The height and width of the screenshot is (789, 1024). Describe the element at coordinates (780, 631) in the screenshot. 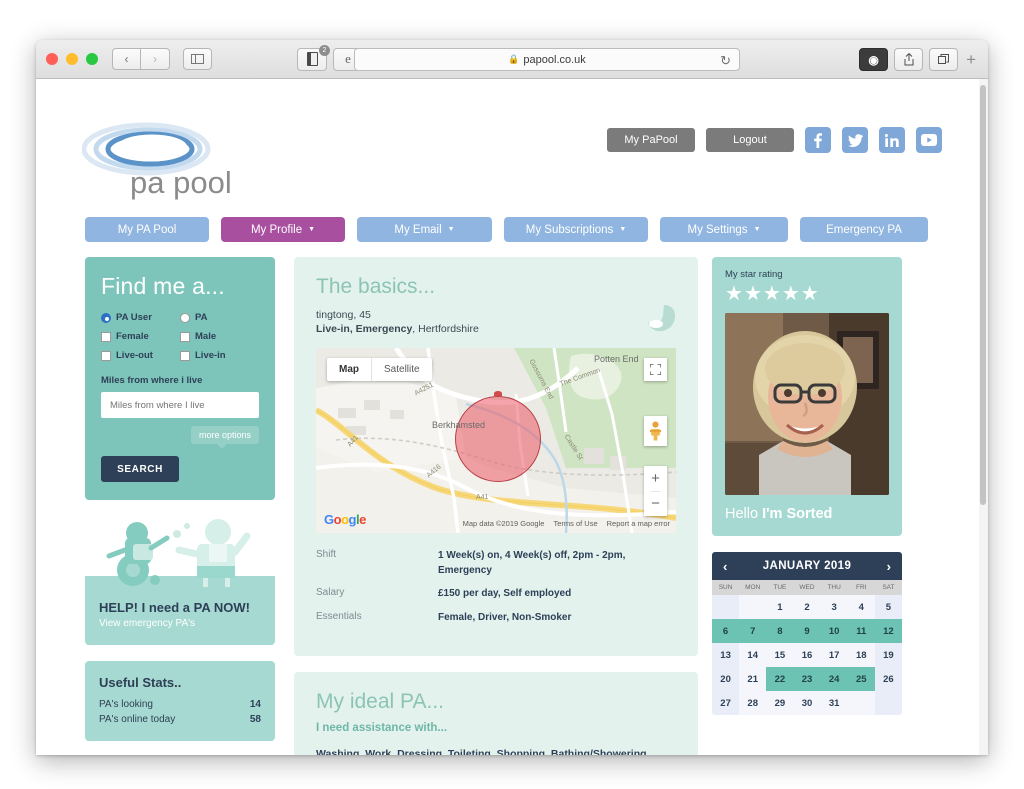

I see `calendar-day: 8` at that location.